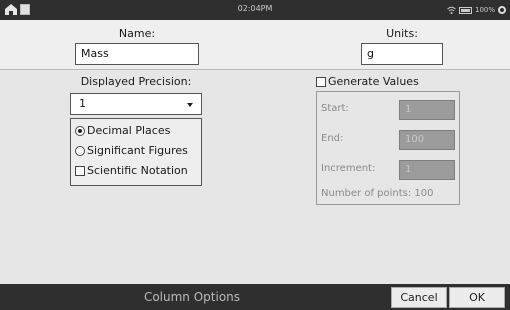 This screenshot has width=510, height=310. I want to click on precision-label: Displayed Precision:, so click(136, 81).